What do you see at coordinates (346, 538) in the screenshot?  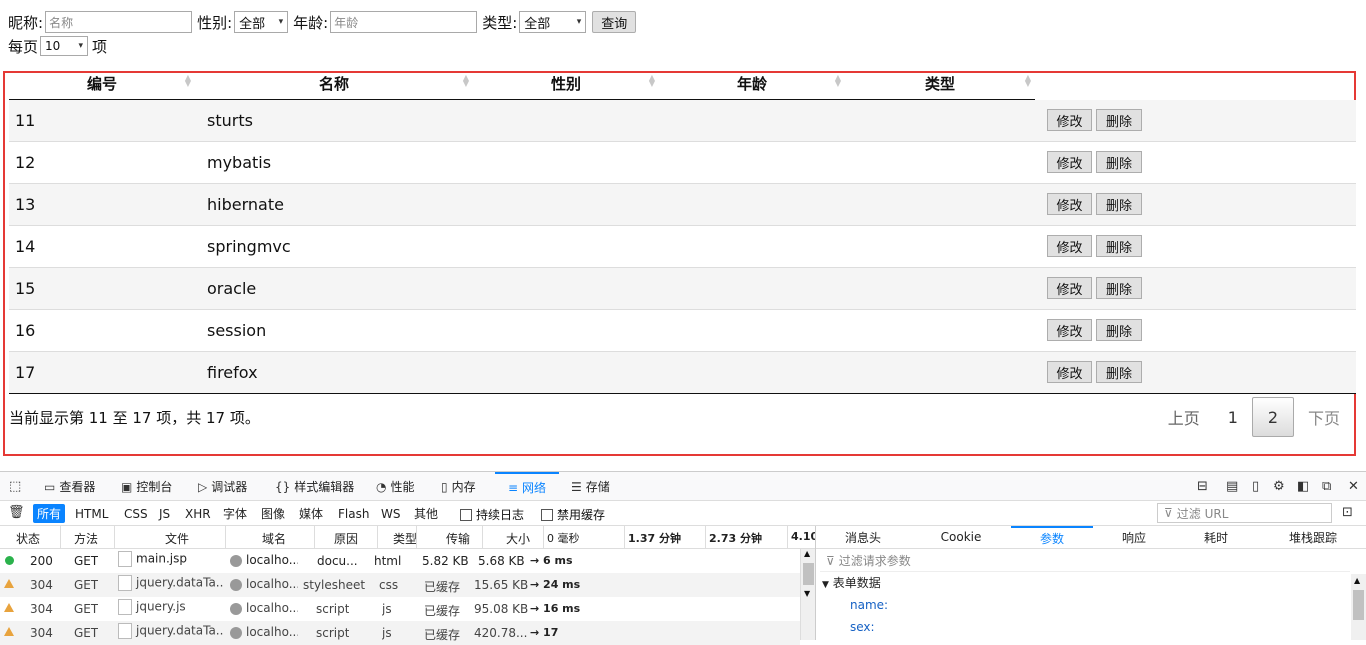 I see `col-cause: 原因` at bounding box center [346, 538].